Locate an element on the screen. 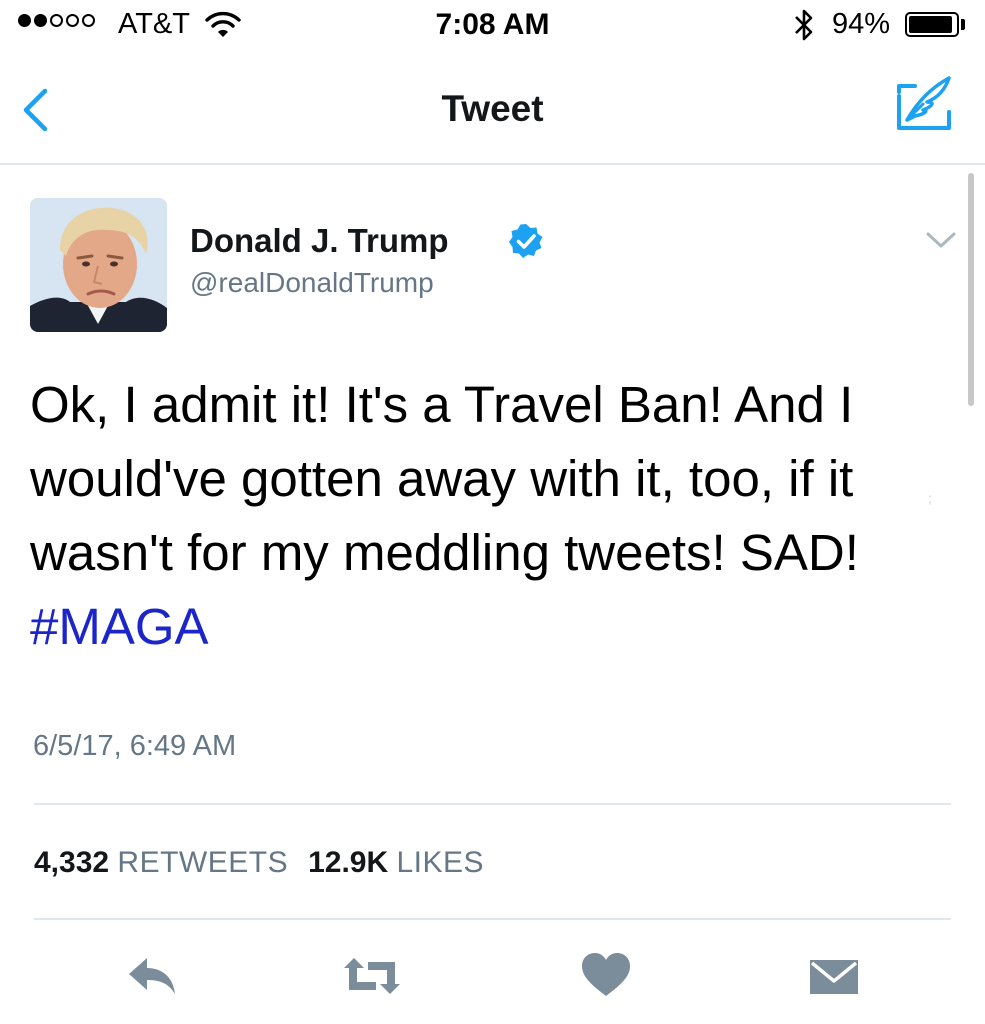  retweets-label: RETWEETS is located at coordinates (203, 862).